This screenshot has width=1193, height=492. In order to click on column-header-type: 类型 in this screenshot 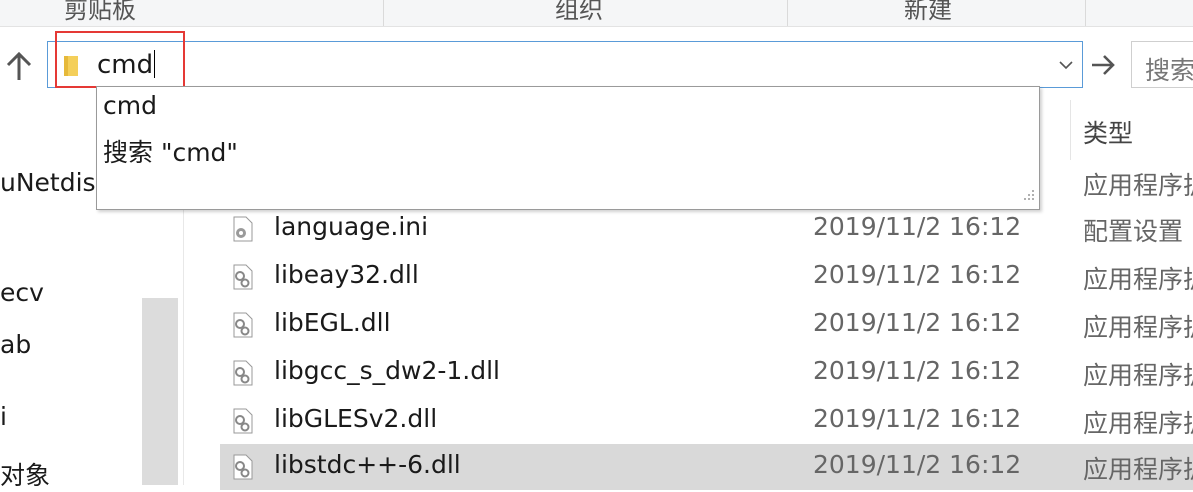, I will do `click(1108, 132)`.